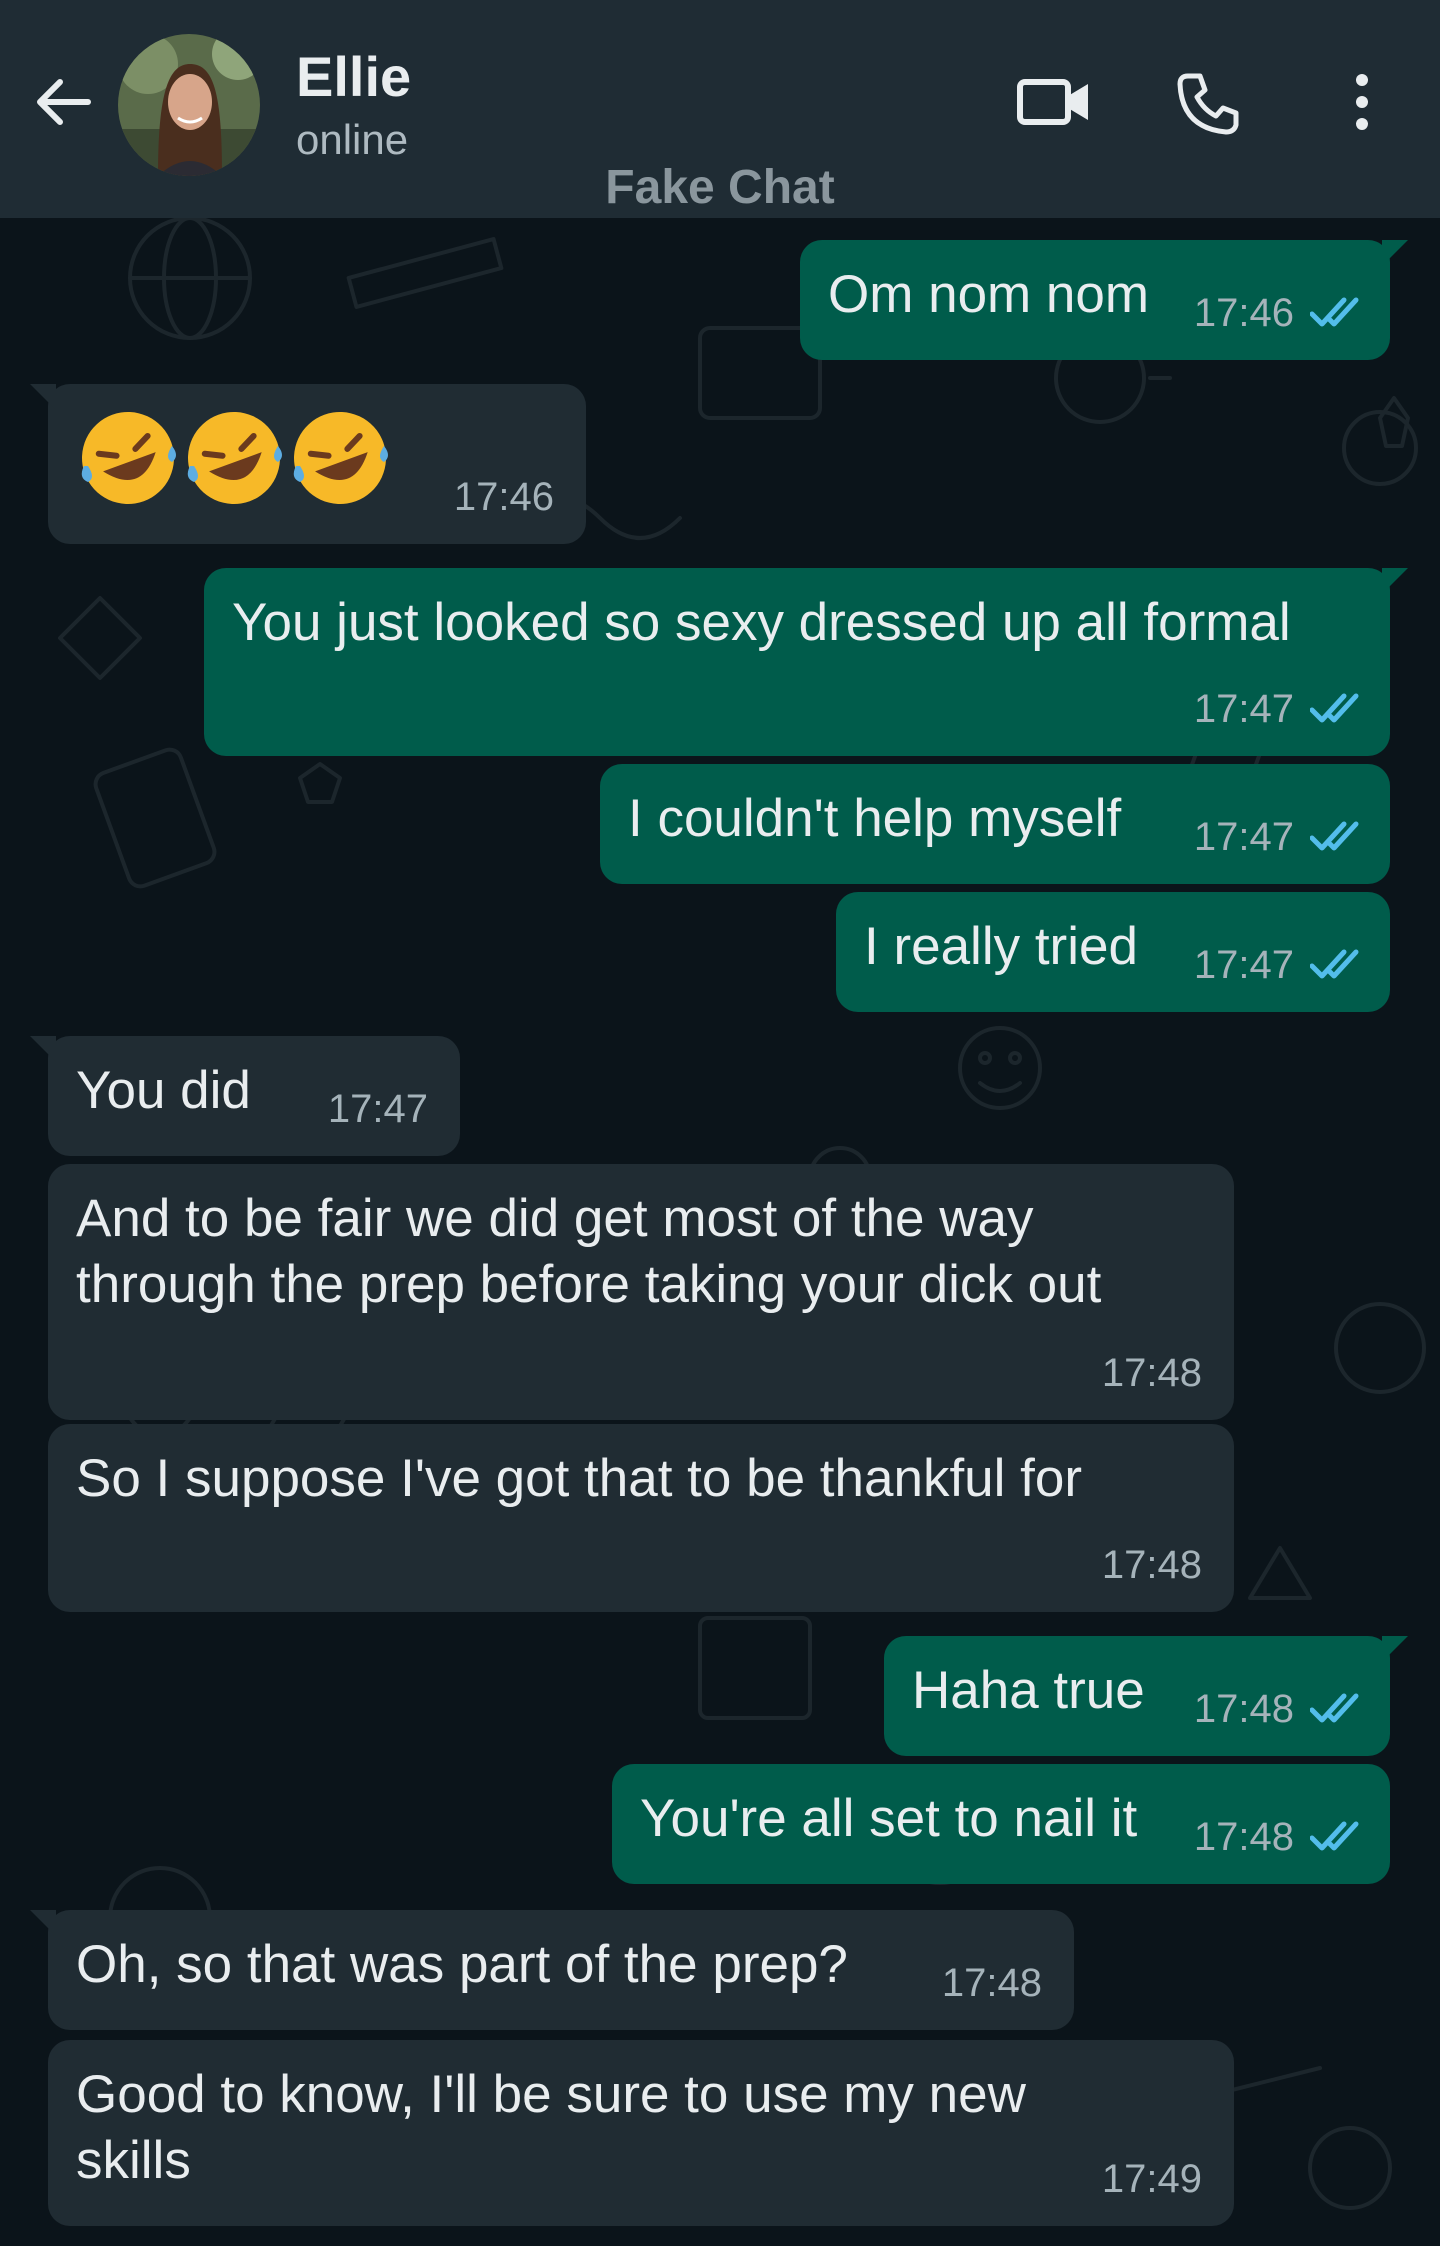  What do you see at coordinates (1362, 102) in the screenshot?
I see `more-options-icon` at bounding box center [1362, 102].